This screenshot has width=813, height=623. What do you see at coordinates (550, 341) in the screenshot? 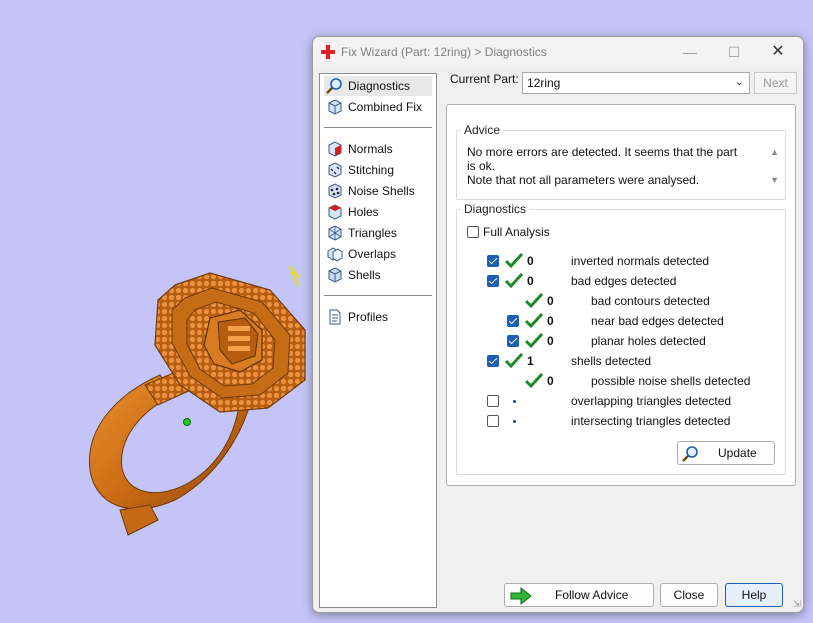
I see `planar-holes-count: 0` at bounding box center [550, 341].